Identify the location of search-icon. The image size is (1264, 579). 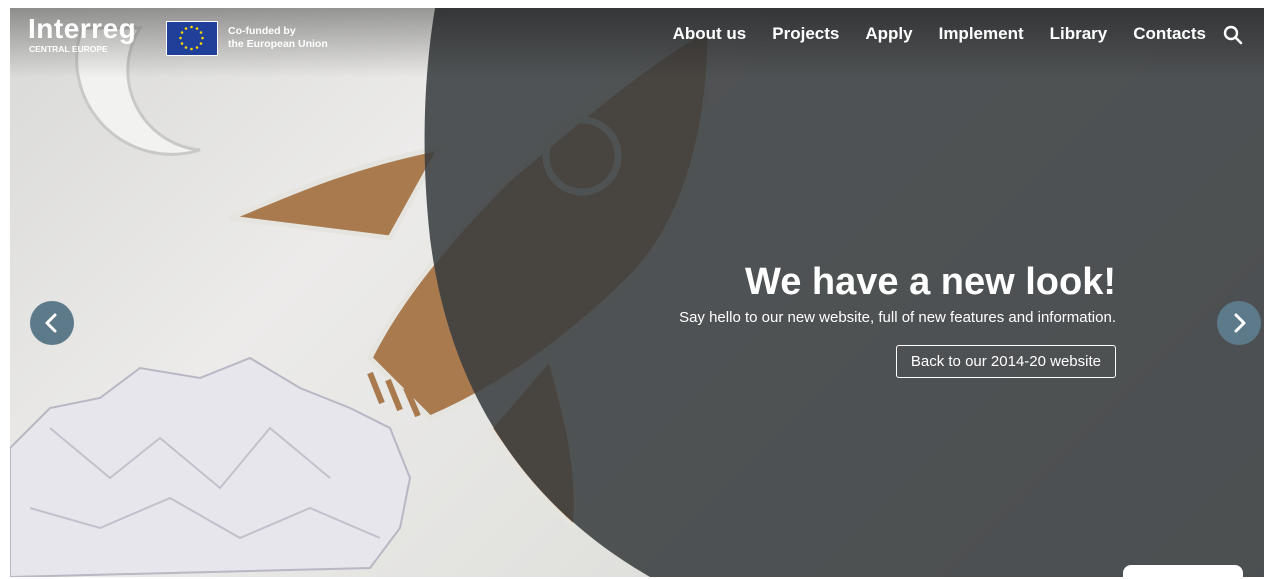
(1233, 35).